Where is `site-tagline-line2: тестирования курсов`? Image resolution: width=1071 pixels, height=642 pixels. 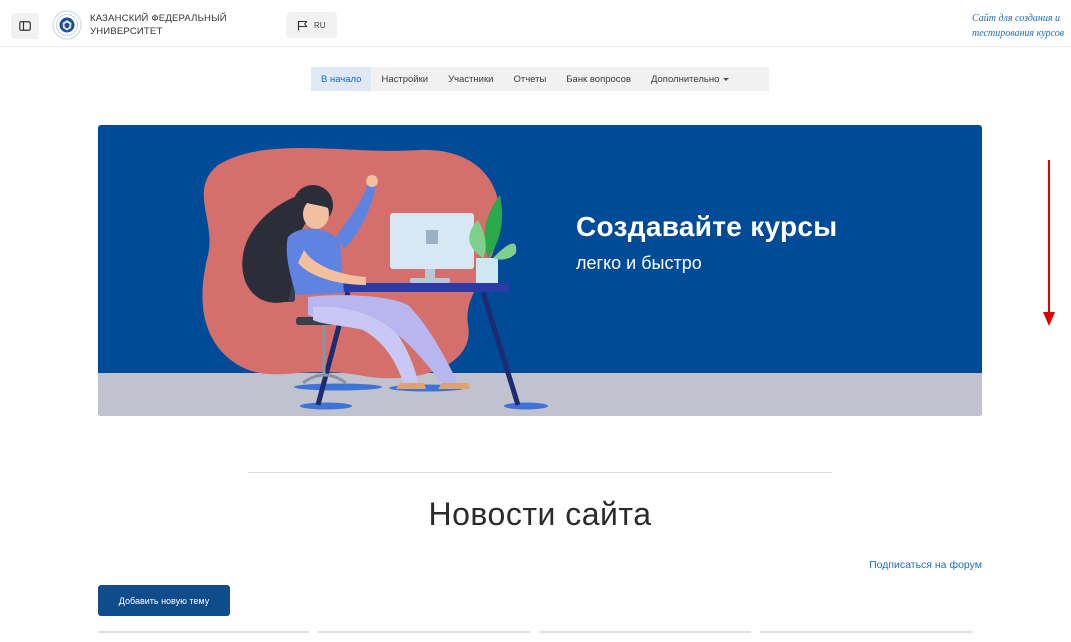
site-tagline-line2: тестирования курсов is located at coordinates (1018, 33).